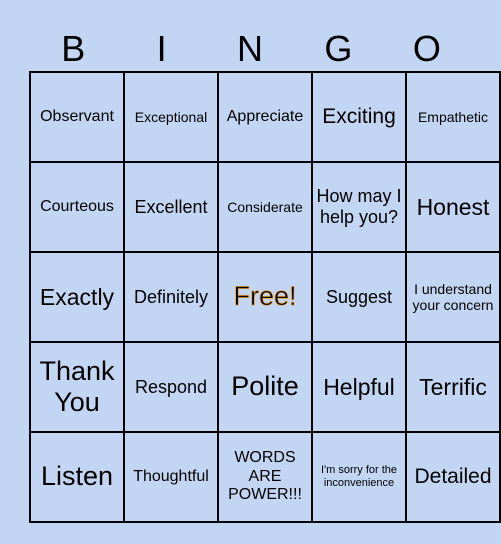 The image size is (501, 544). What do you see at coordinates (426, 48) in the screenshot?
I see `header-letter-o: O` at bounding box center [426, 48].